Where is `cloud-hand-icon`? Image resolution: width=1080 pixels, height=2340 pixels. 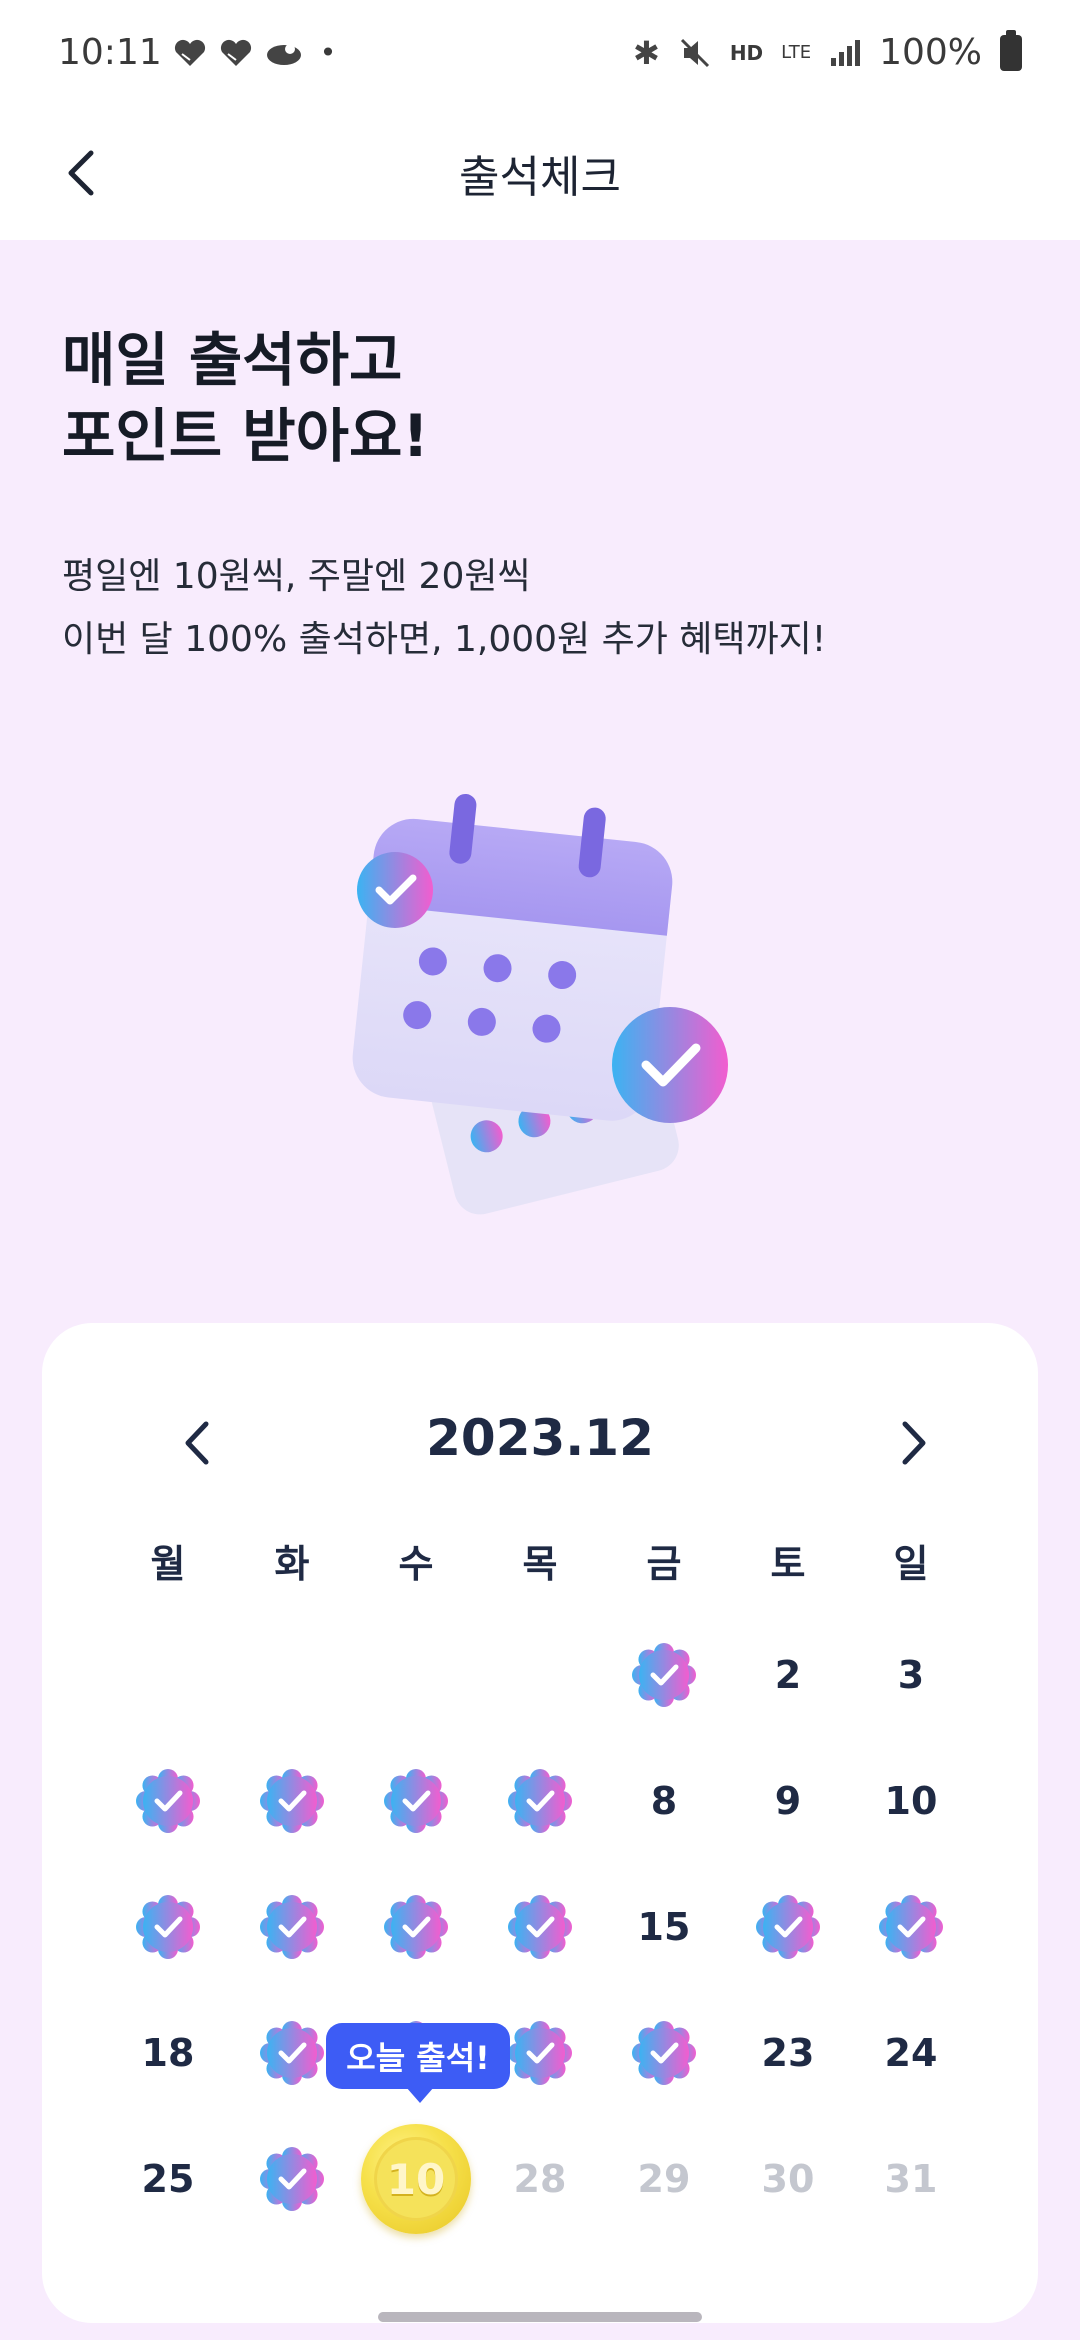 cloud-hand-icon is located at coordinates (283, 54).